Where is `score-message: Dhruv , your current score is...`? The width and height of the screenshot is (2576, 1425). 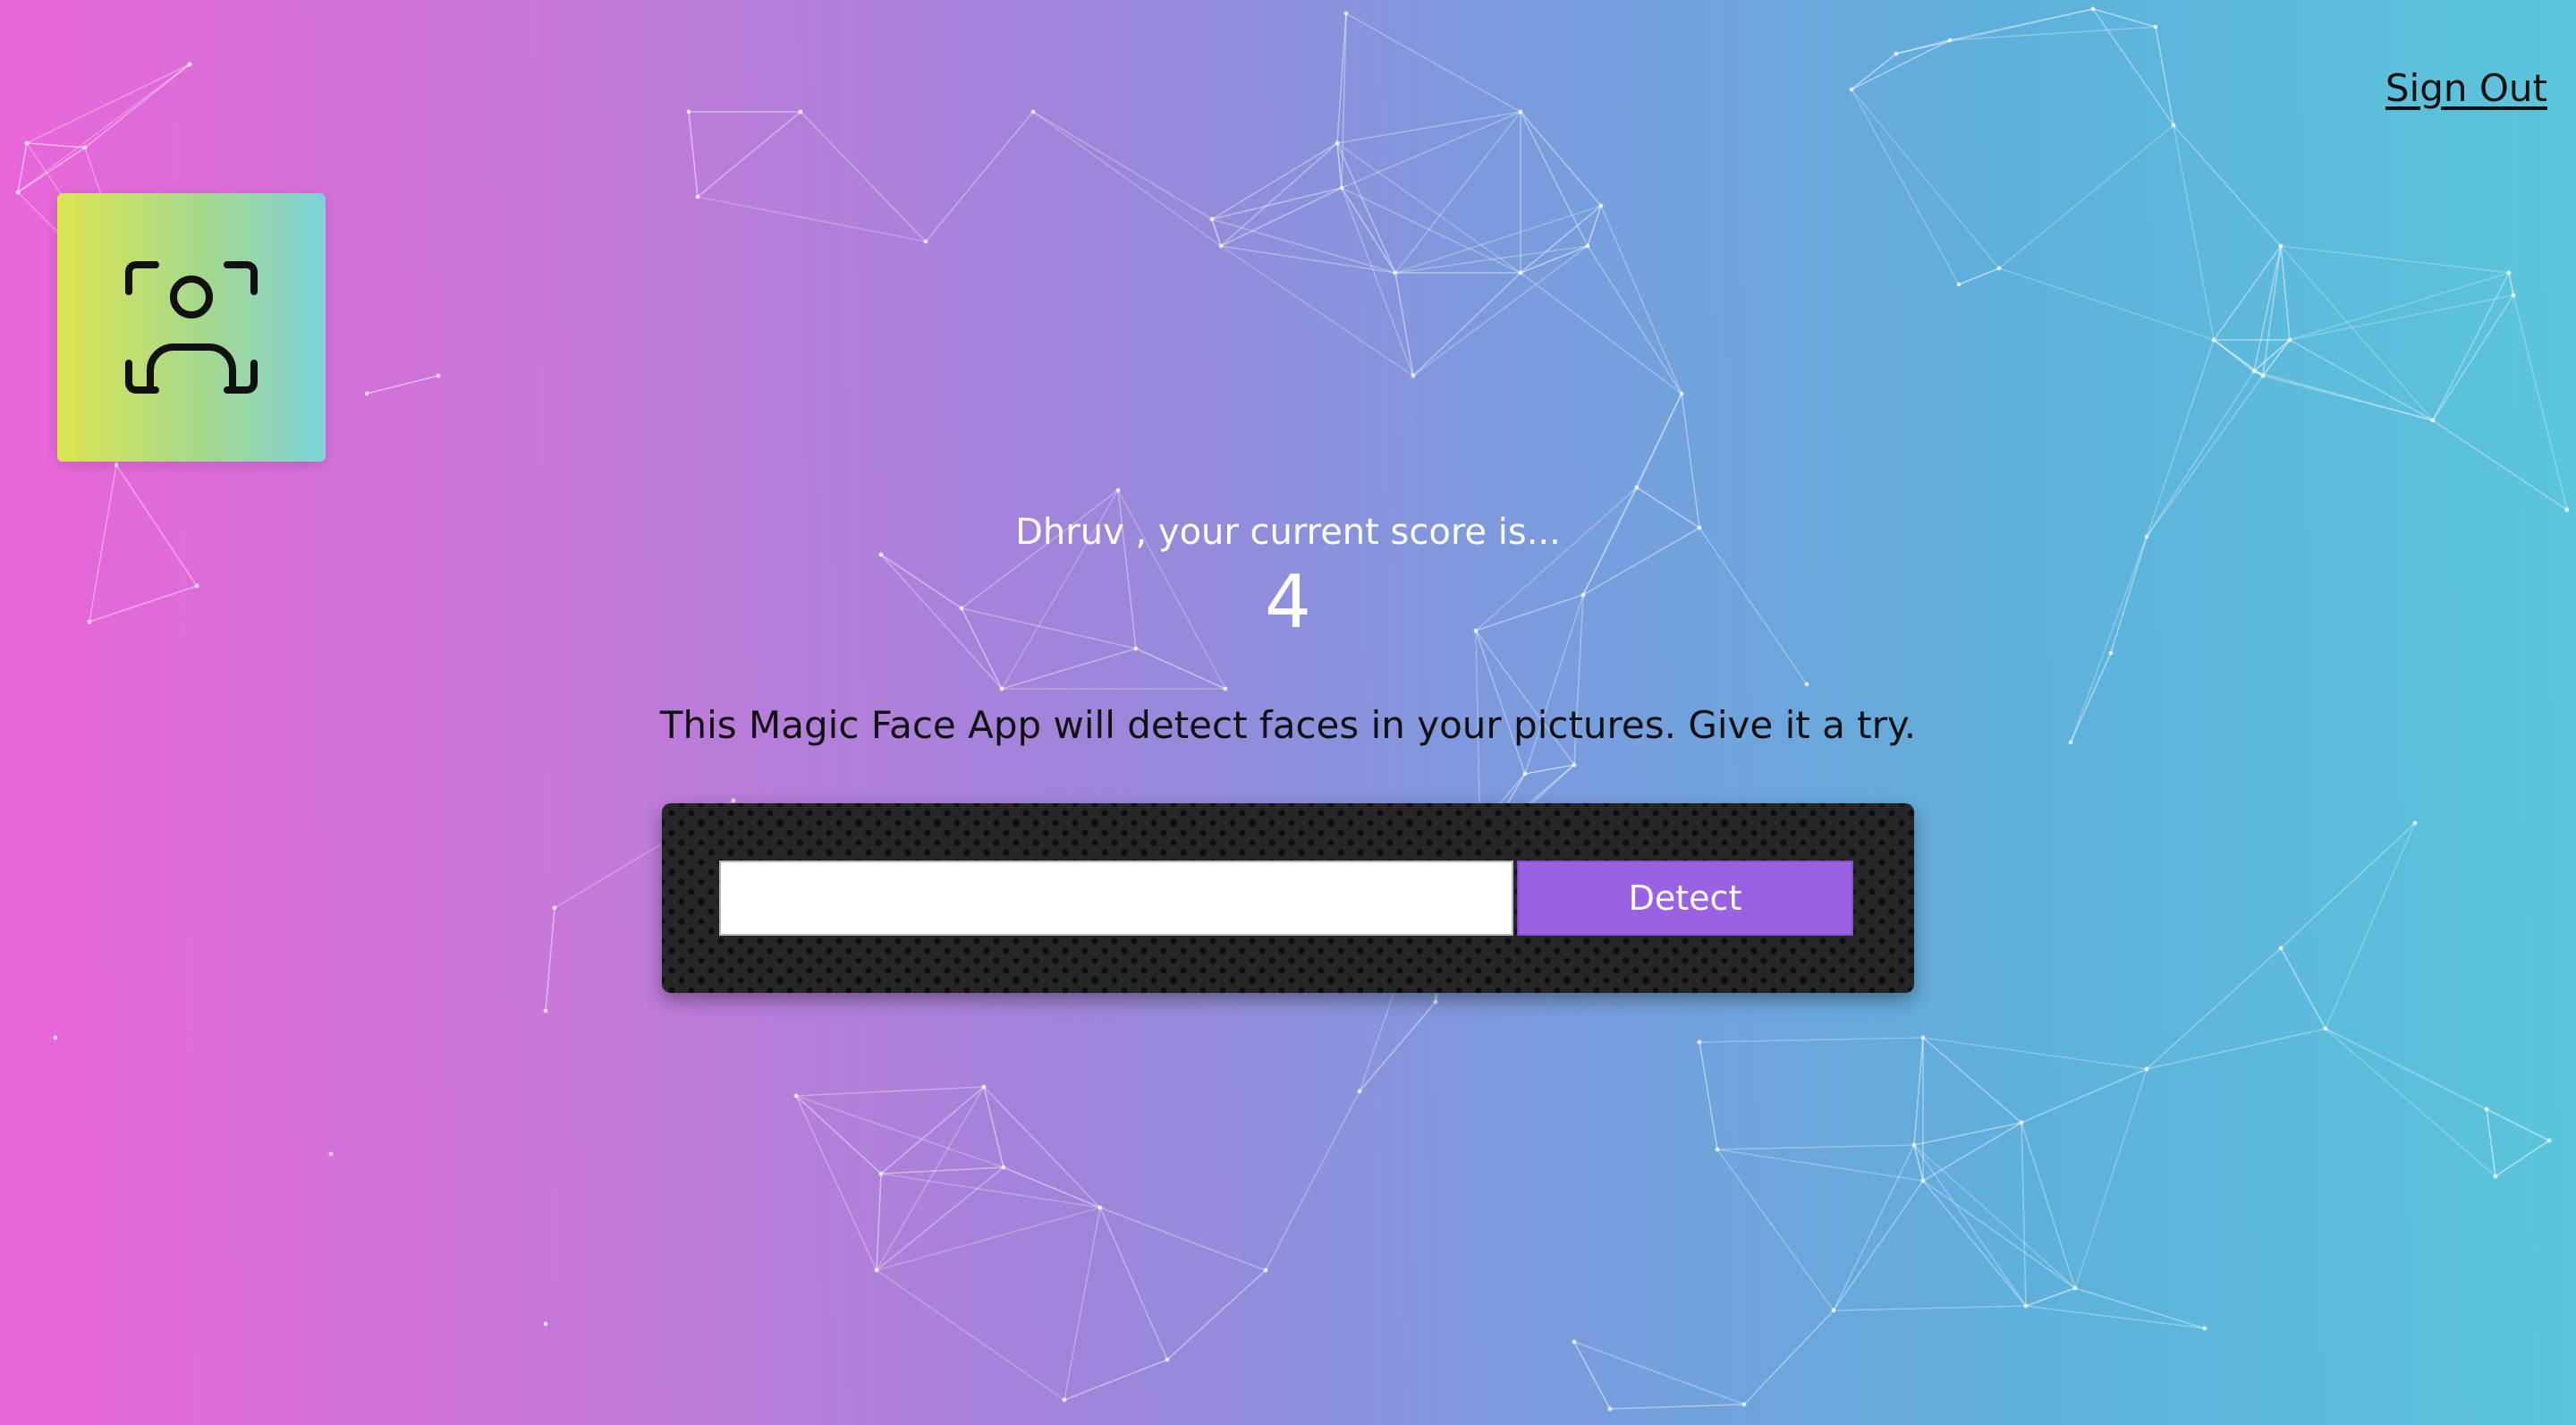 score-message: Dhruv , your current score is... is located at coordinates (1288, 532).